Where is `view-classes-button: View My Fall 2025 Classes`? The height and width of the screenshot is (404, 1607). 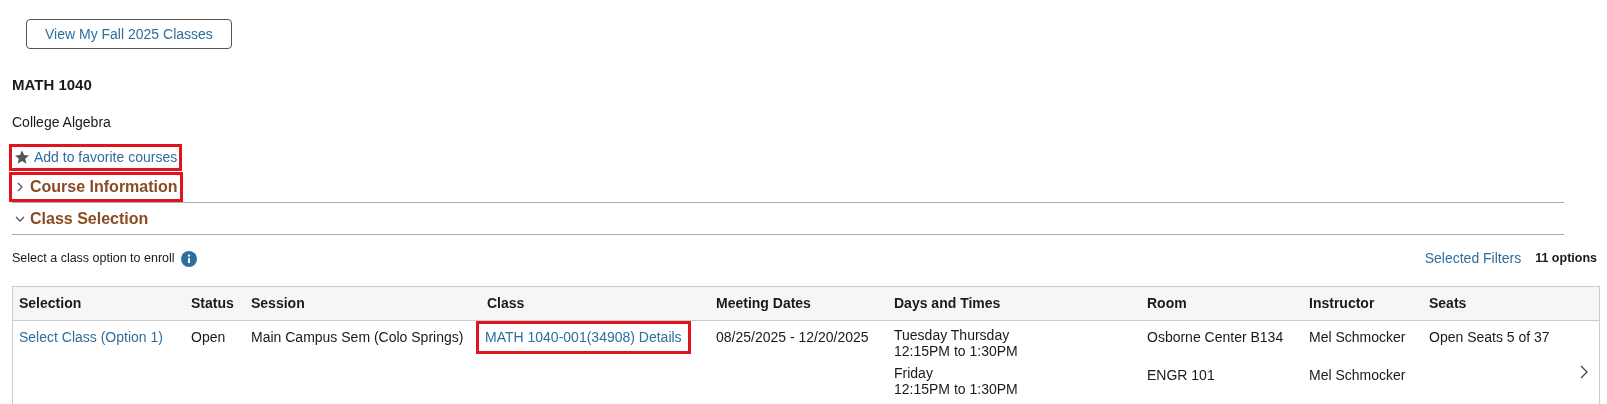 view-classes-button: View My Fall 2025 Classes is located at coordinates (129, 34).